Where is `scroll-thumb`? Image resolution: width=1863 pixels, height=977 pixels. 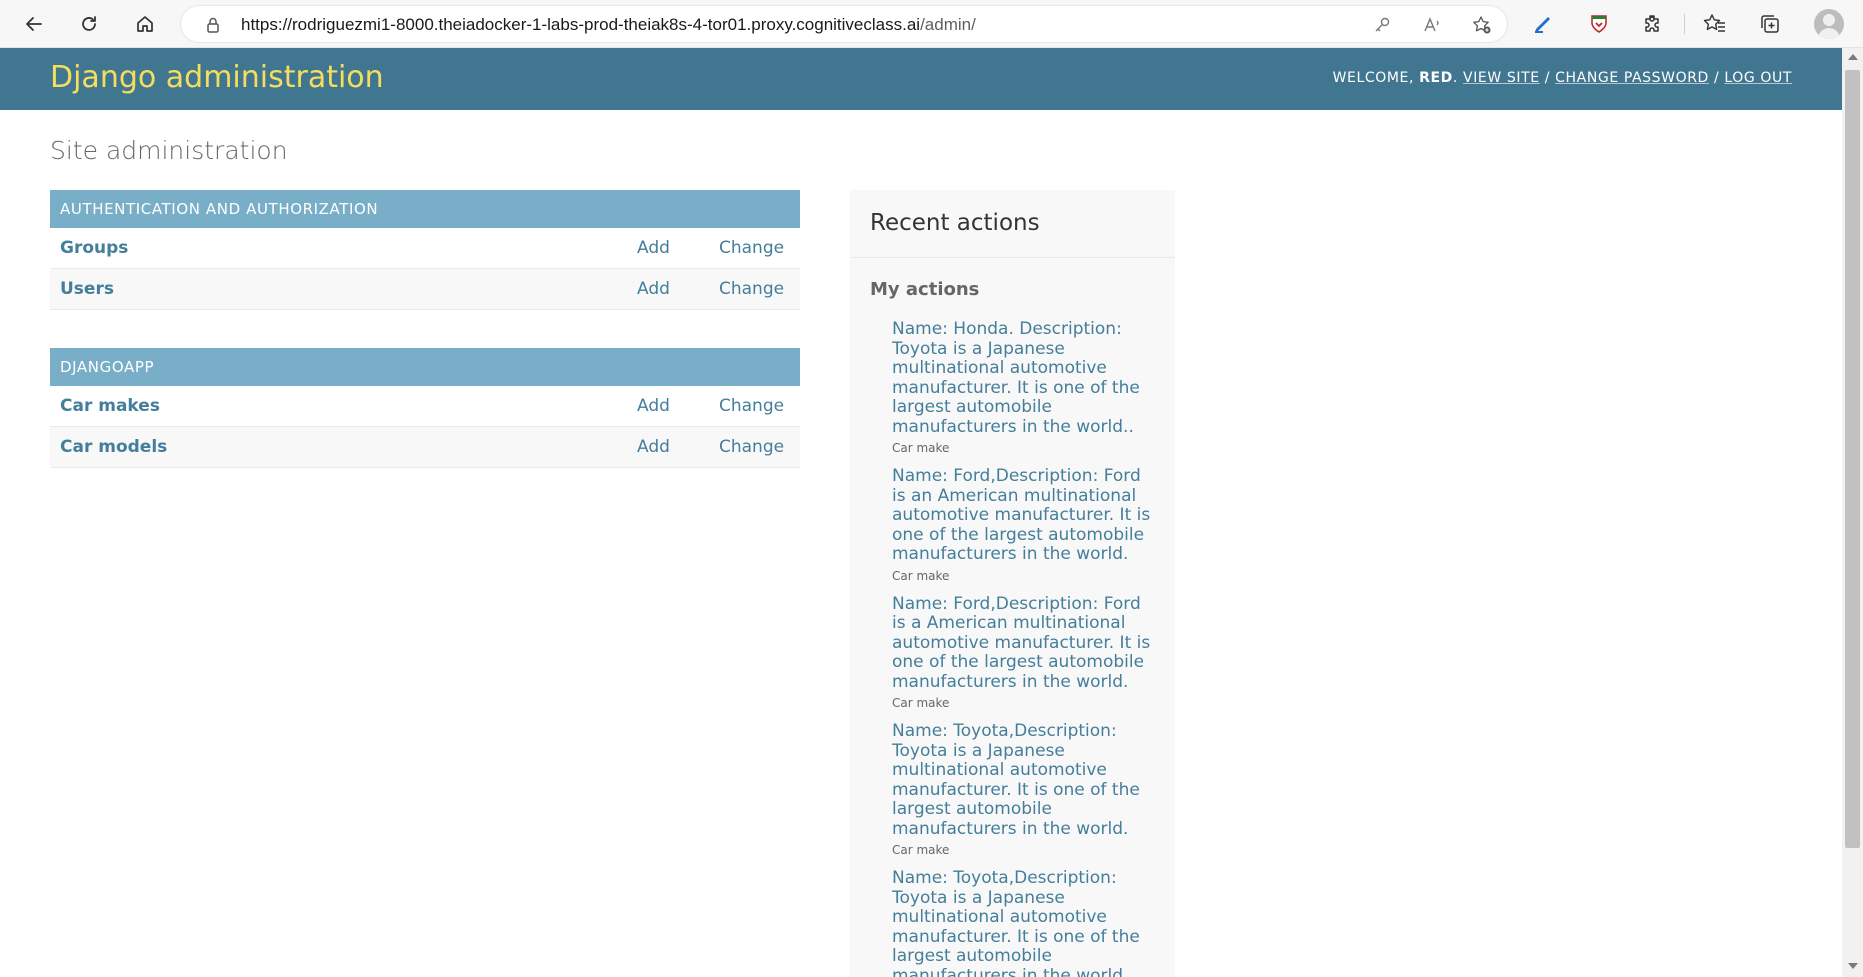
scroll-thumb is located at coordinates (1852, 459).